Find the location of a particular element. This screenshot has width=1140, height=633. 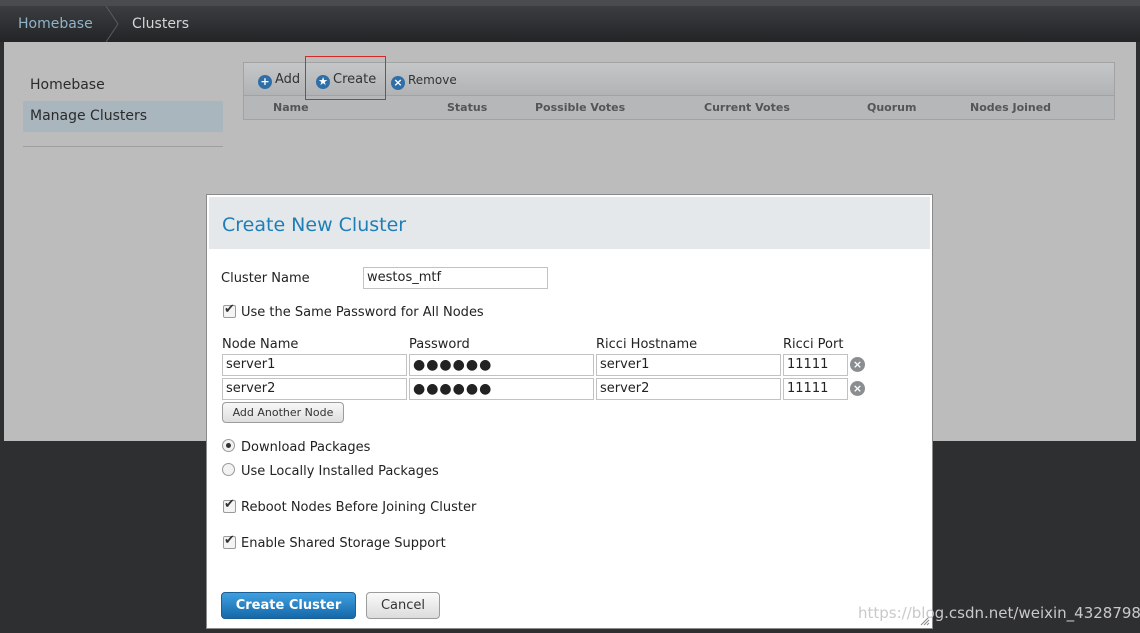

column-header-quorum: Quorum is located at coordinates (891, 107).